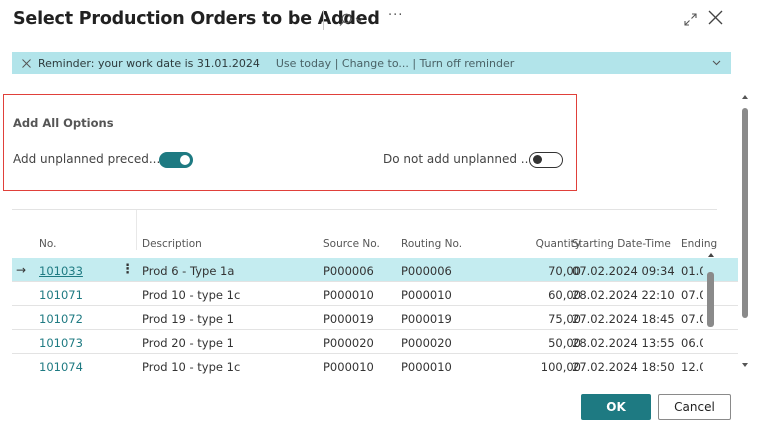 This screenshot has width=767, height=446. I want to click on grid-top-border, so click(364, 209).